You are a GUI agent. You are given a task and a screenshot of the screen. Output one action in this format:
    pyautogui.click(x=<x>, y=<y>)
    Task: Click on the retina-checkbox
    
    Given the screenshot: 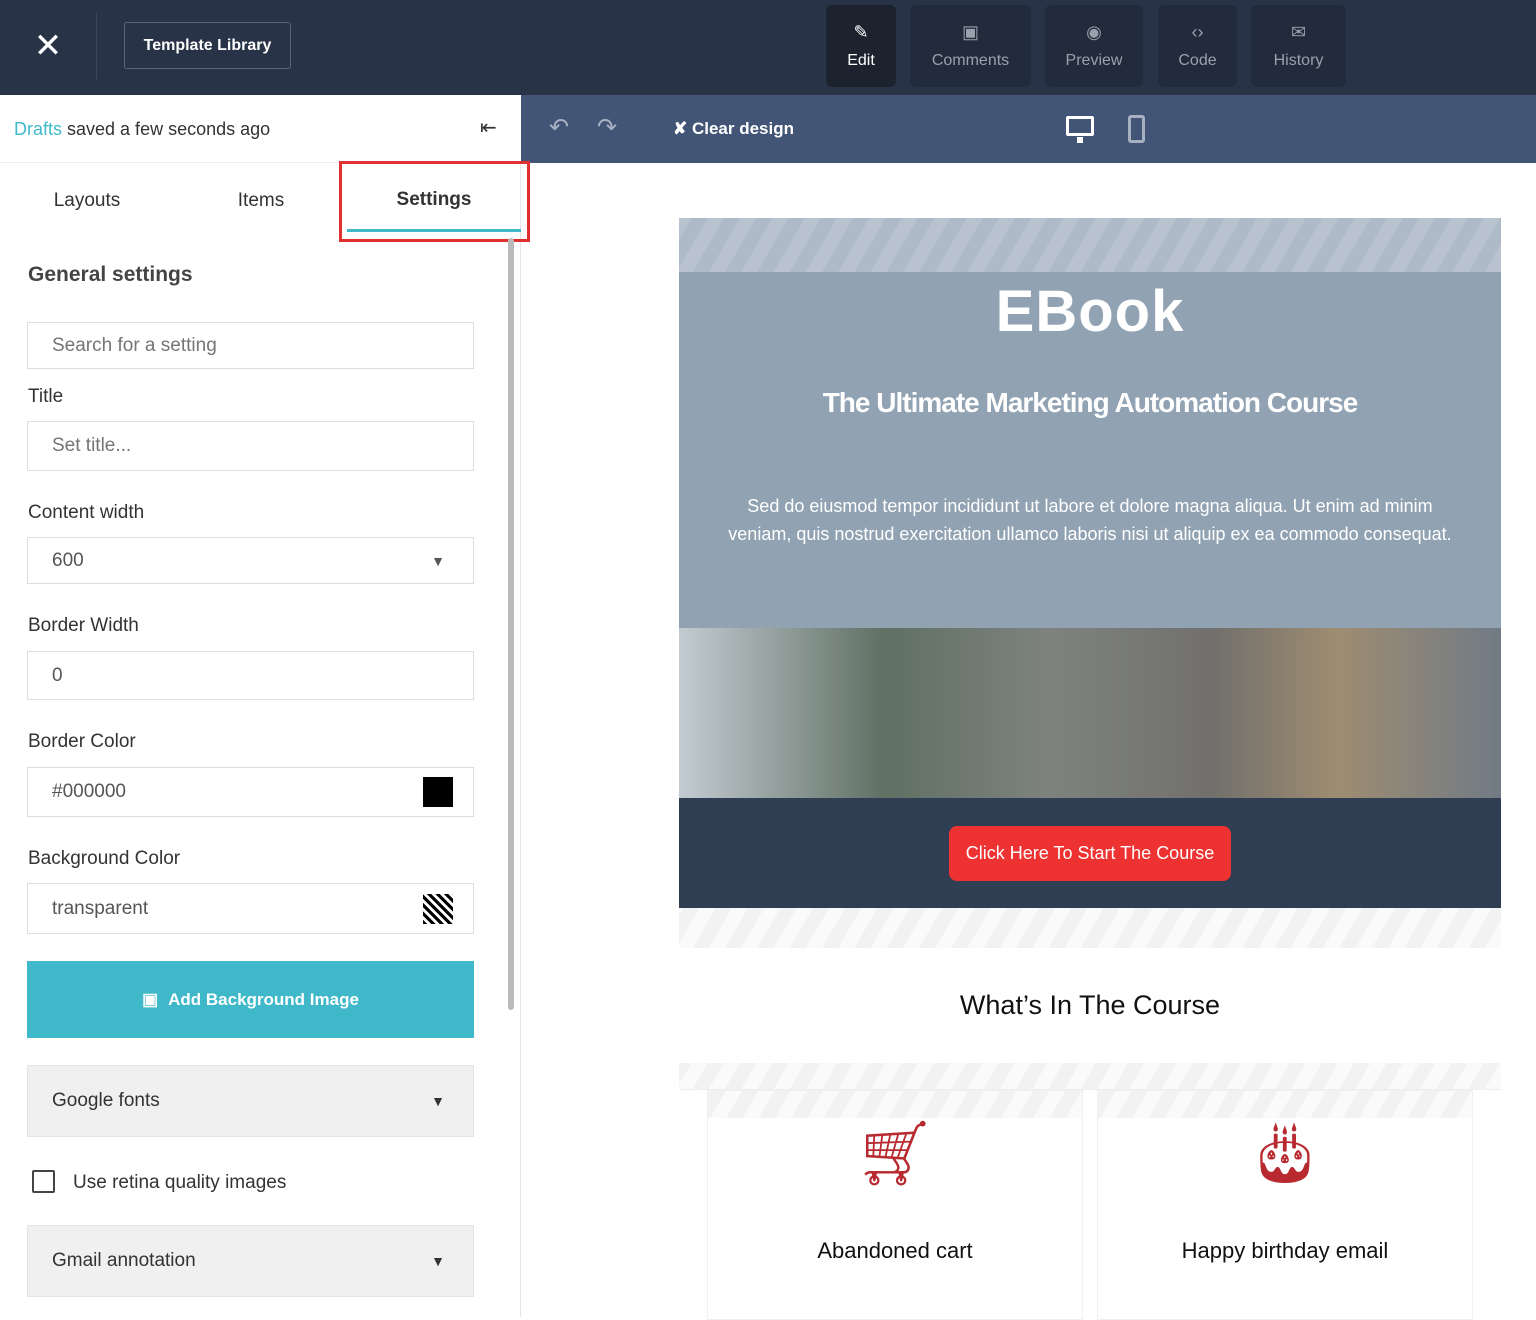 What is the action you would take?
    pyautogui.click(x=43, y=1181)
    